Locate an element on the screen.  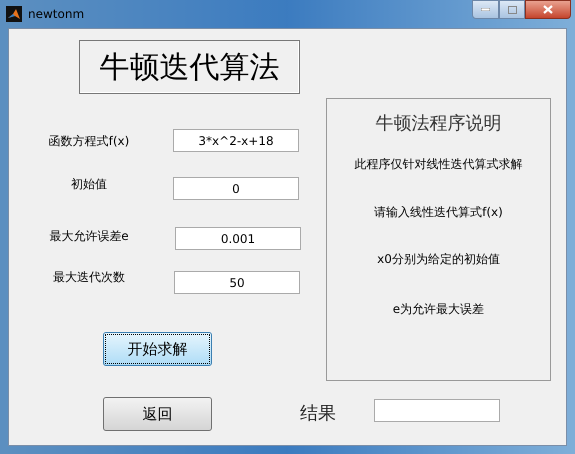
close-icon is located at coordinates (548, 9).